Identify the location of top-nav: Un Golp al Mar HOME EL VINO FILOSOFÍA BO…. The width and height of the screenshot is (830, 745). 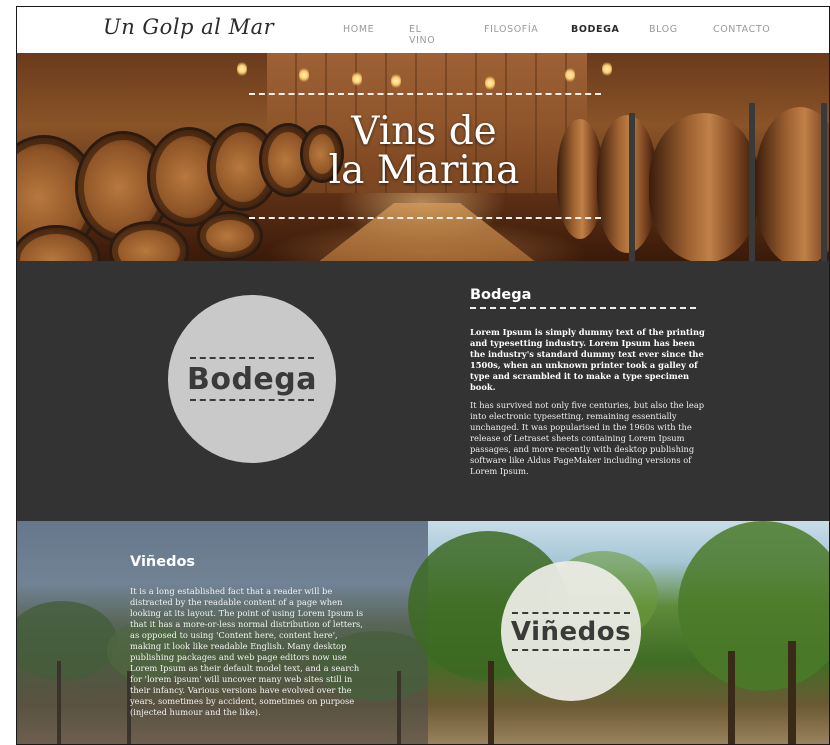
(423, 30).